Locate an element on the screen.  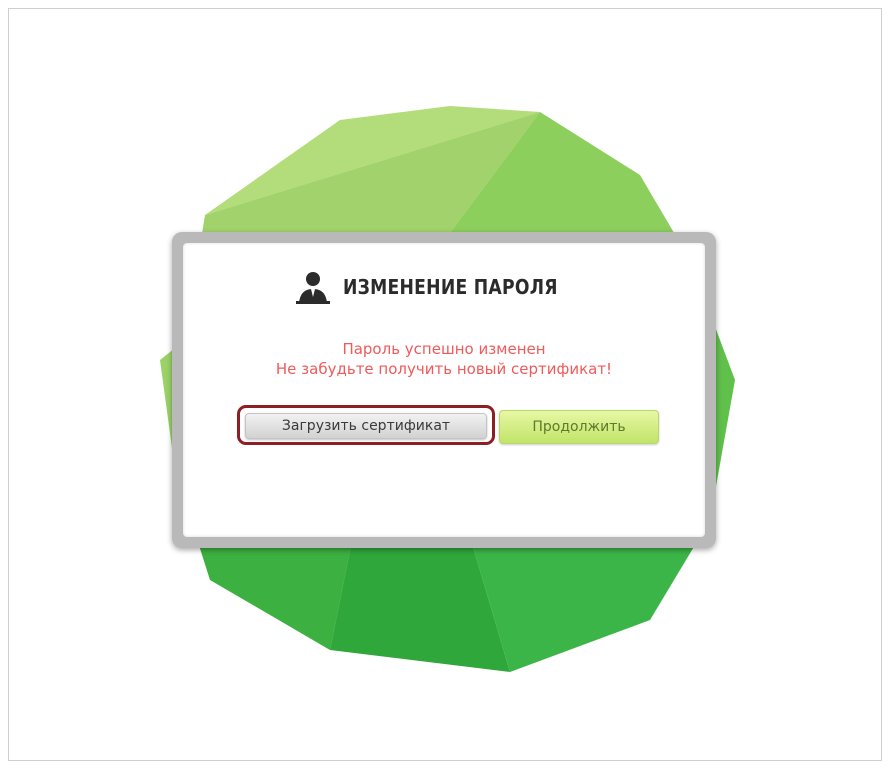
continue-button: Продолжить is located at coordinates (579, 427).